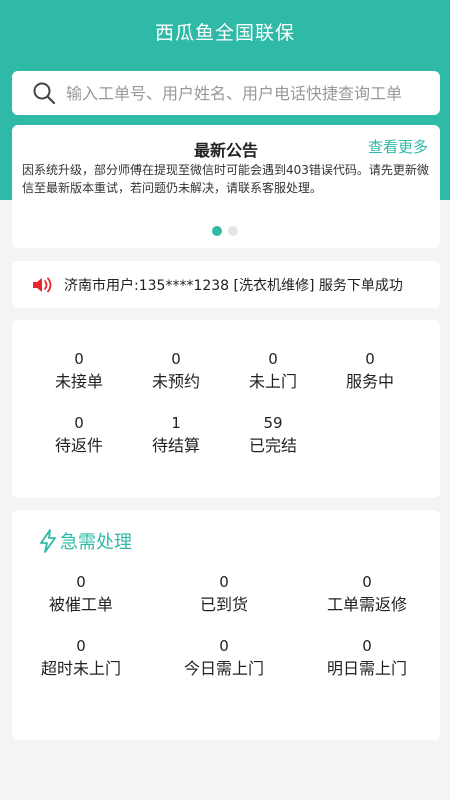 The width and height of the screenshot is (450, 800). What do you see at coordinates (78, 445) in the screenshot?
I see `stat-label: 待返件` at bounding box center [78, 445].